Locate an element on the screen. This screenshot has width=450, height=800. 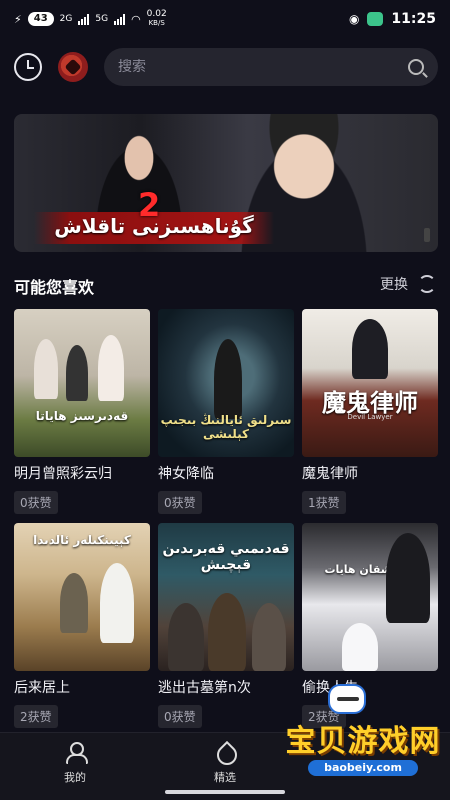
drama-card: قەدىمىي قەبرىدىن قېچىش 逃出古墓第n次 0获赞 is located at coordinates (226, 625).